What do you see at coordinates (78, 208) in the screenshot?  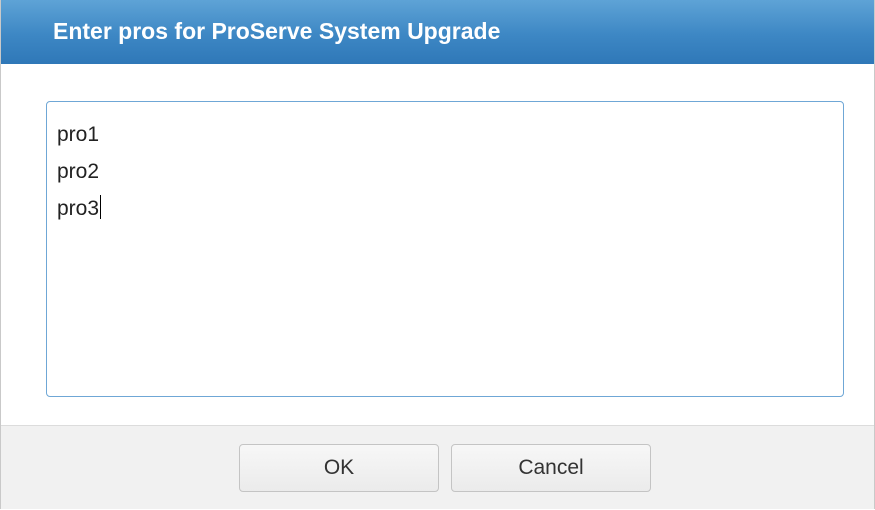 I see `textarea-line-text: pro3` at bounding box center [78, 208].